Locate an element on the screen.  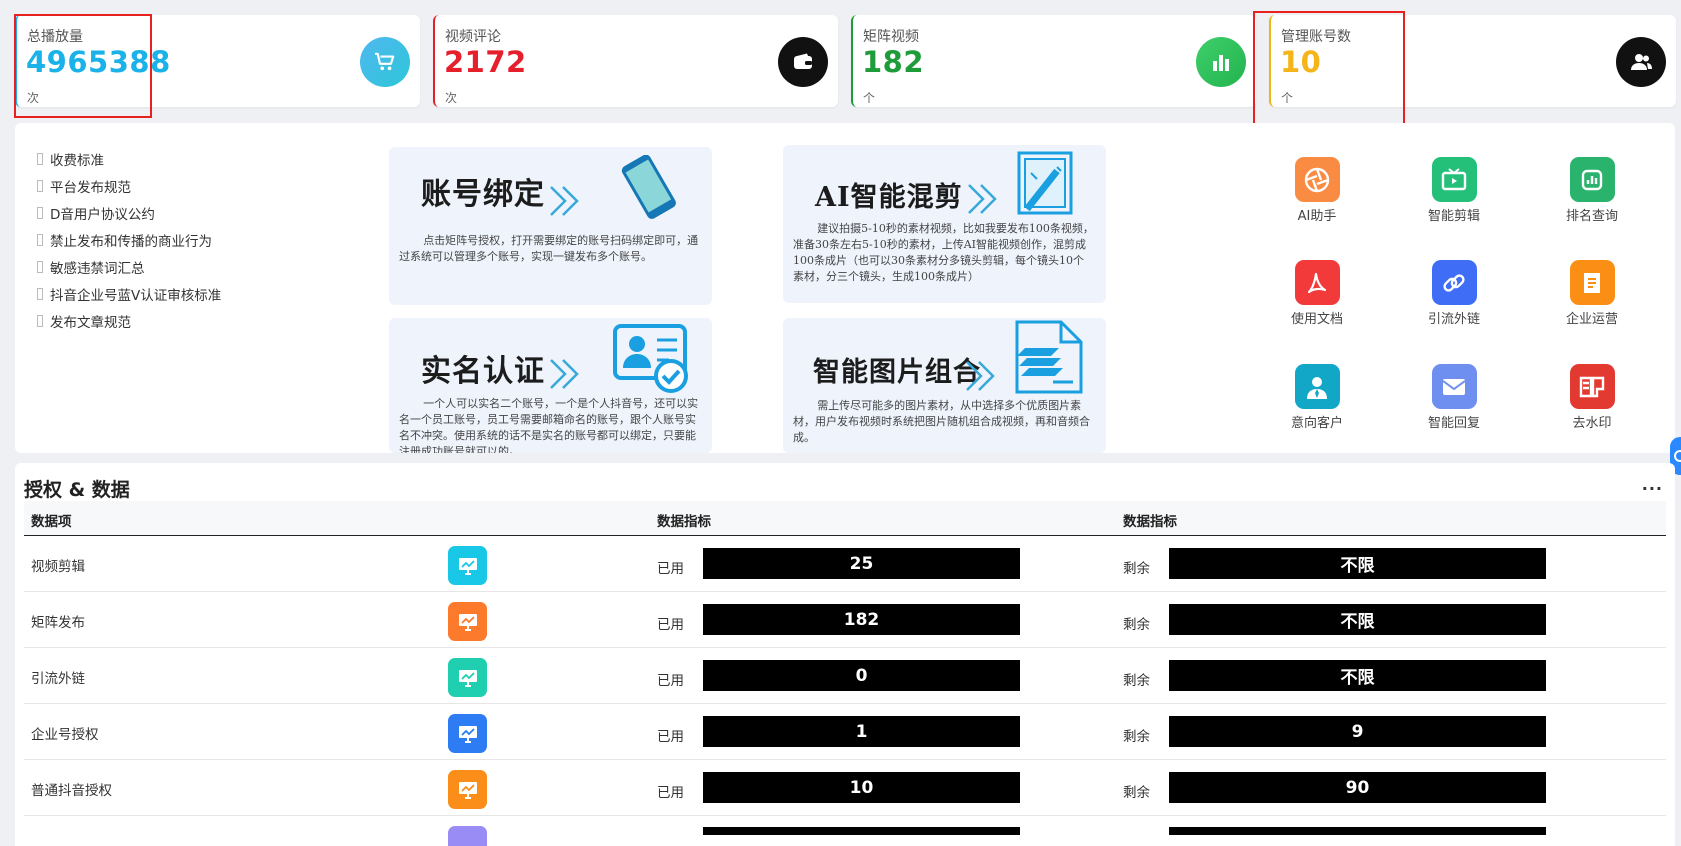
mail-icon is located at coordinates (1454, 386).